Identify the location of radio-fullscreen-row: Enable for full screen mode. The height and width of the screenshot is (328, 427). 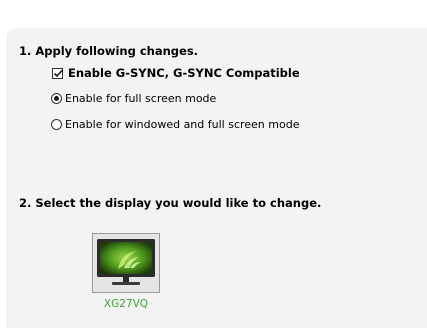
(133, 98).